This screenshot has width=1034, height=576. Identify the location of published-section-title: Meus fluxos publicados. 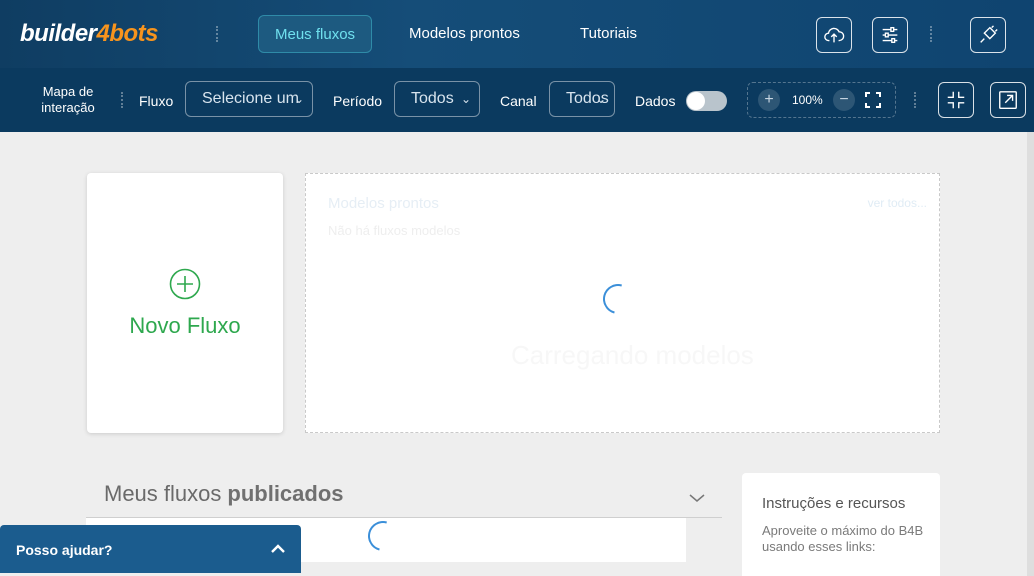
(224, 494).